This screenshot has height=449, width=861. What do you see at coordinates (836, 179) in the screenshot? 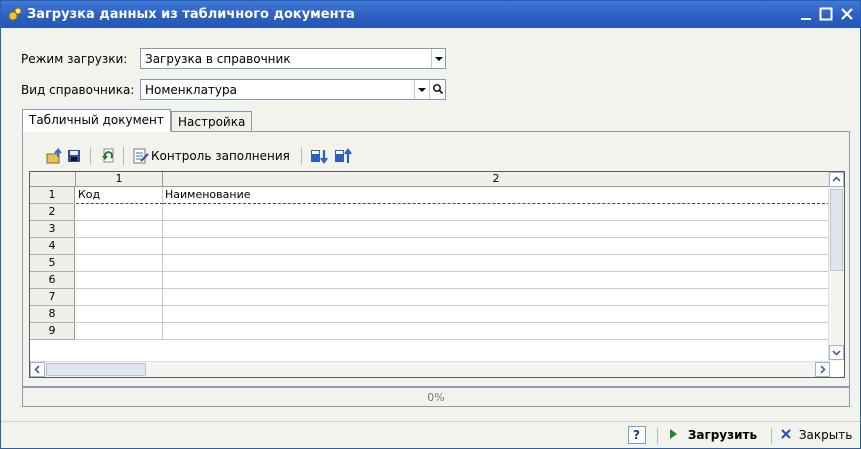
I see `scroll-up-icon` at bounding box center [836, 179].